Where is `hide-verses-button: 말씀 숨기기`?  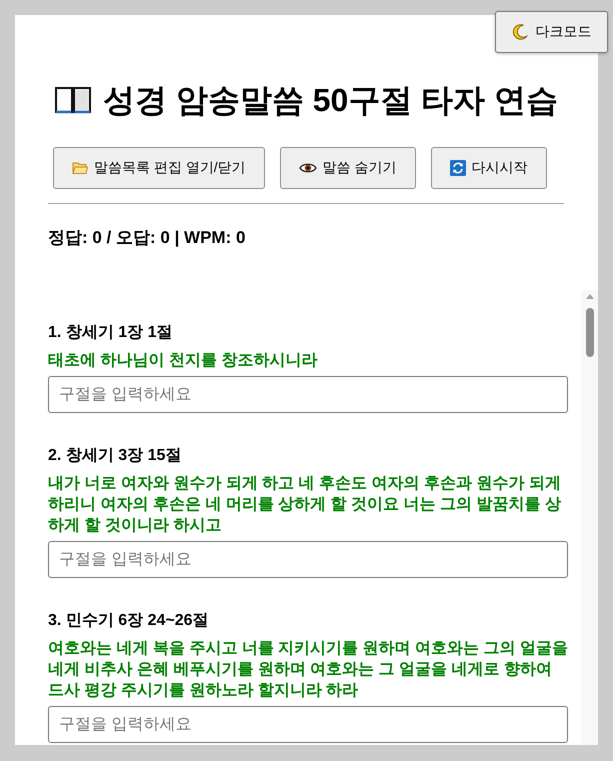
hide-verses-button: 말씀 숨기기 is located at coordinates (348, 168).